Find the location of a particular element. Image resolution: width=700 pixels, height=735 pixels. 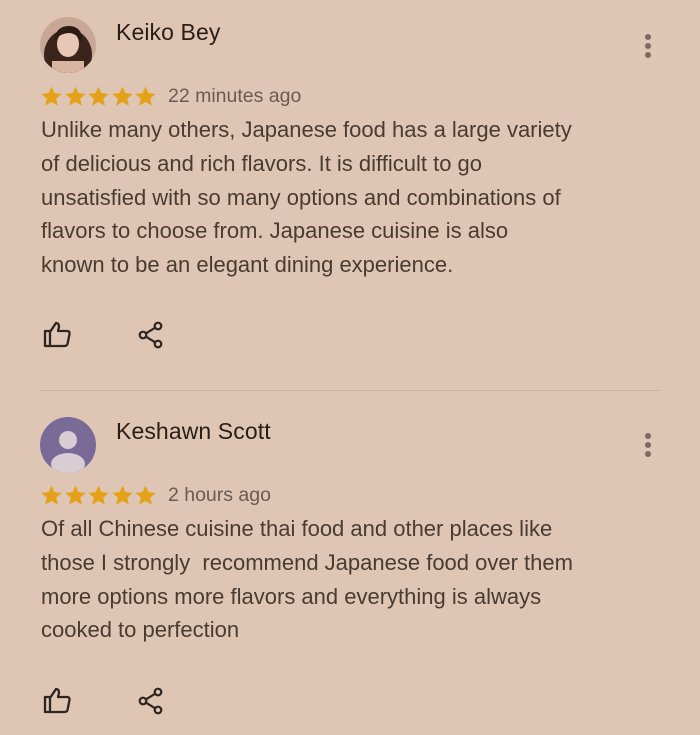

thumbs-up-icon is located at coordinates (57, 700).